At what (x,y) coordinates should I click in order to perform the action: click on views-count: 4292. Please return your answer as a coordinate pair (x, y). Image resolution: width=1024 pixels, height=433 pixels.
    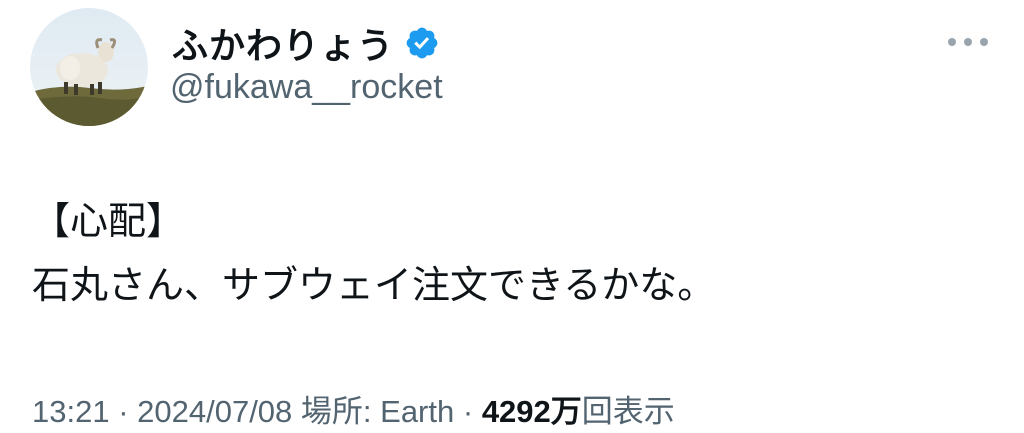
    Looking at the image, I should click on (516, 411).